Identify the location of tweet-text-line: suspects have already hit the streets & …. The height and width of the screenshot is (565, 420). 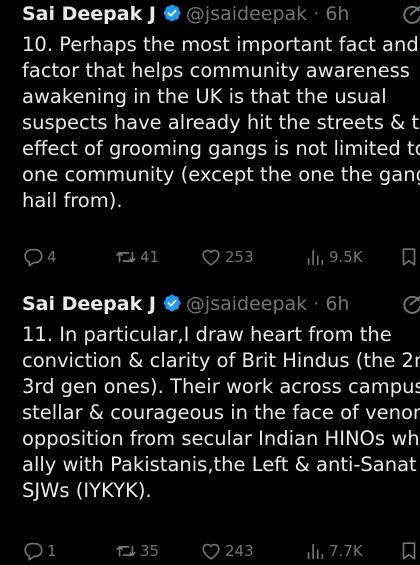
(221, 122).